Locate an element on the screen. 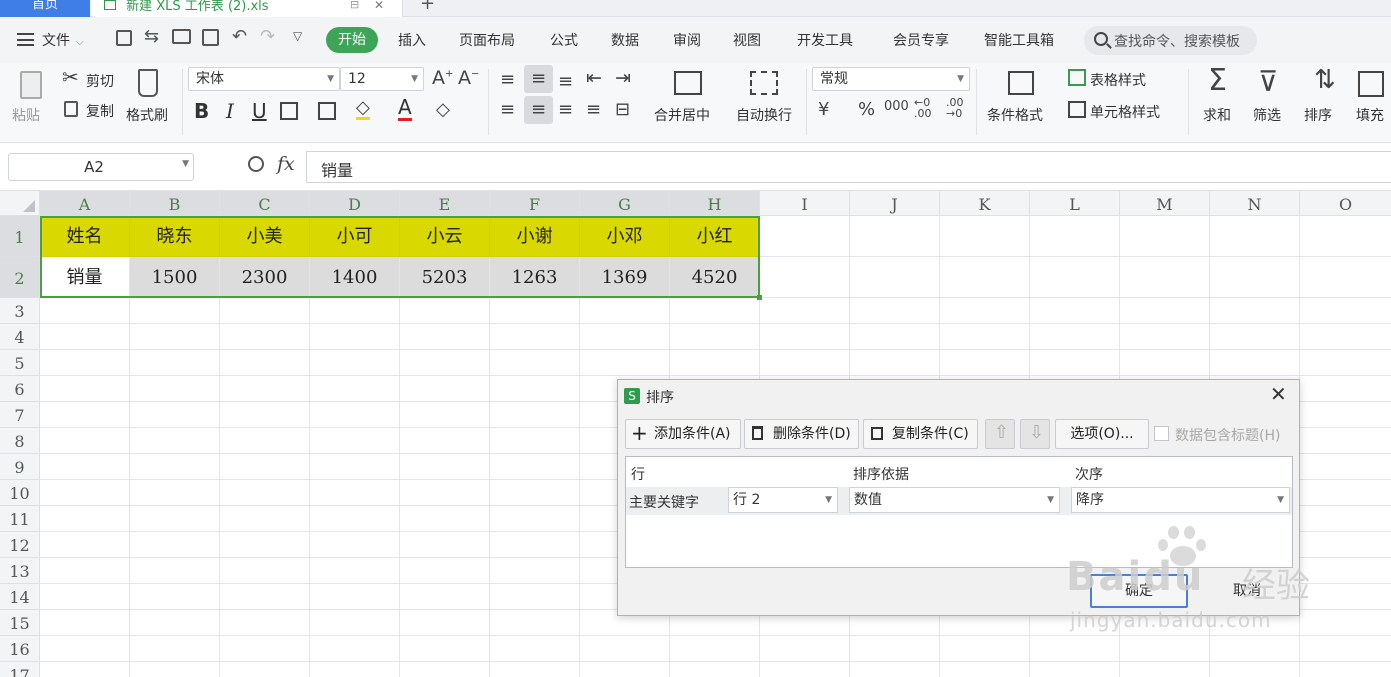  cell-b7 is located at coordinates (175, 415).